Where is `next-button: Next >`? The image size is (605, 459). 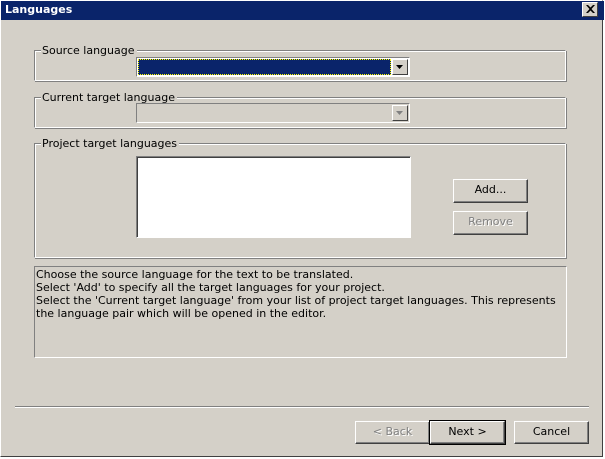
next-button: Next > is located at coordinates (467, 432).